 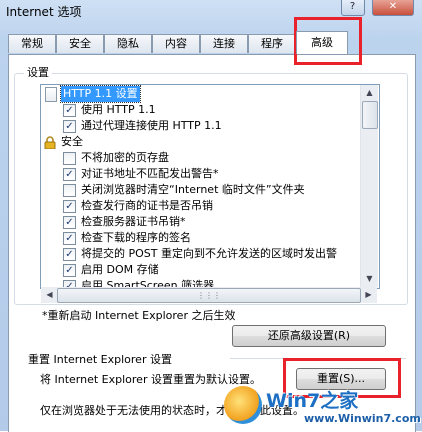 What do you see at coordinates (309, 336) in the screenshot?
I see `restore-advanced-settings-button: 还原高级设置(R)` at bounding box center [309, 336].